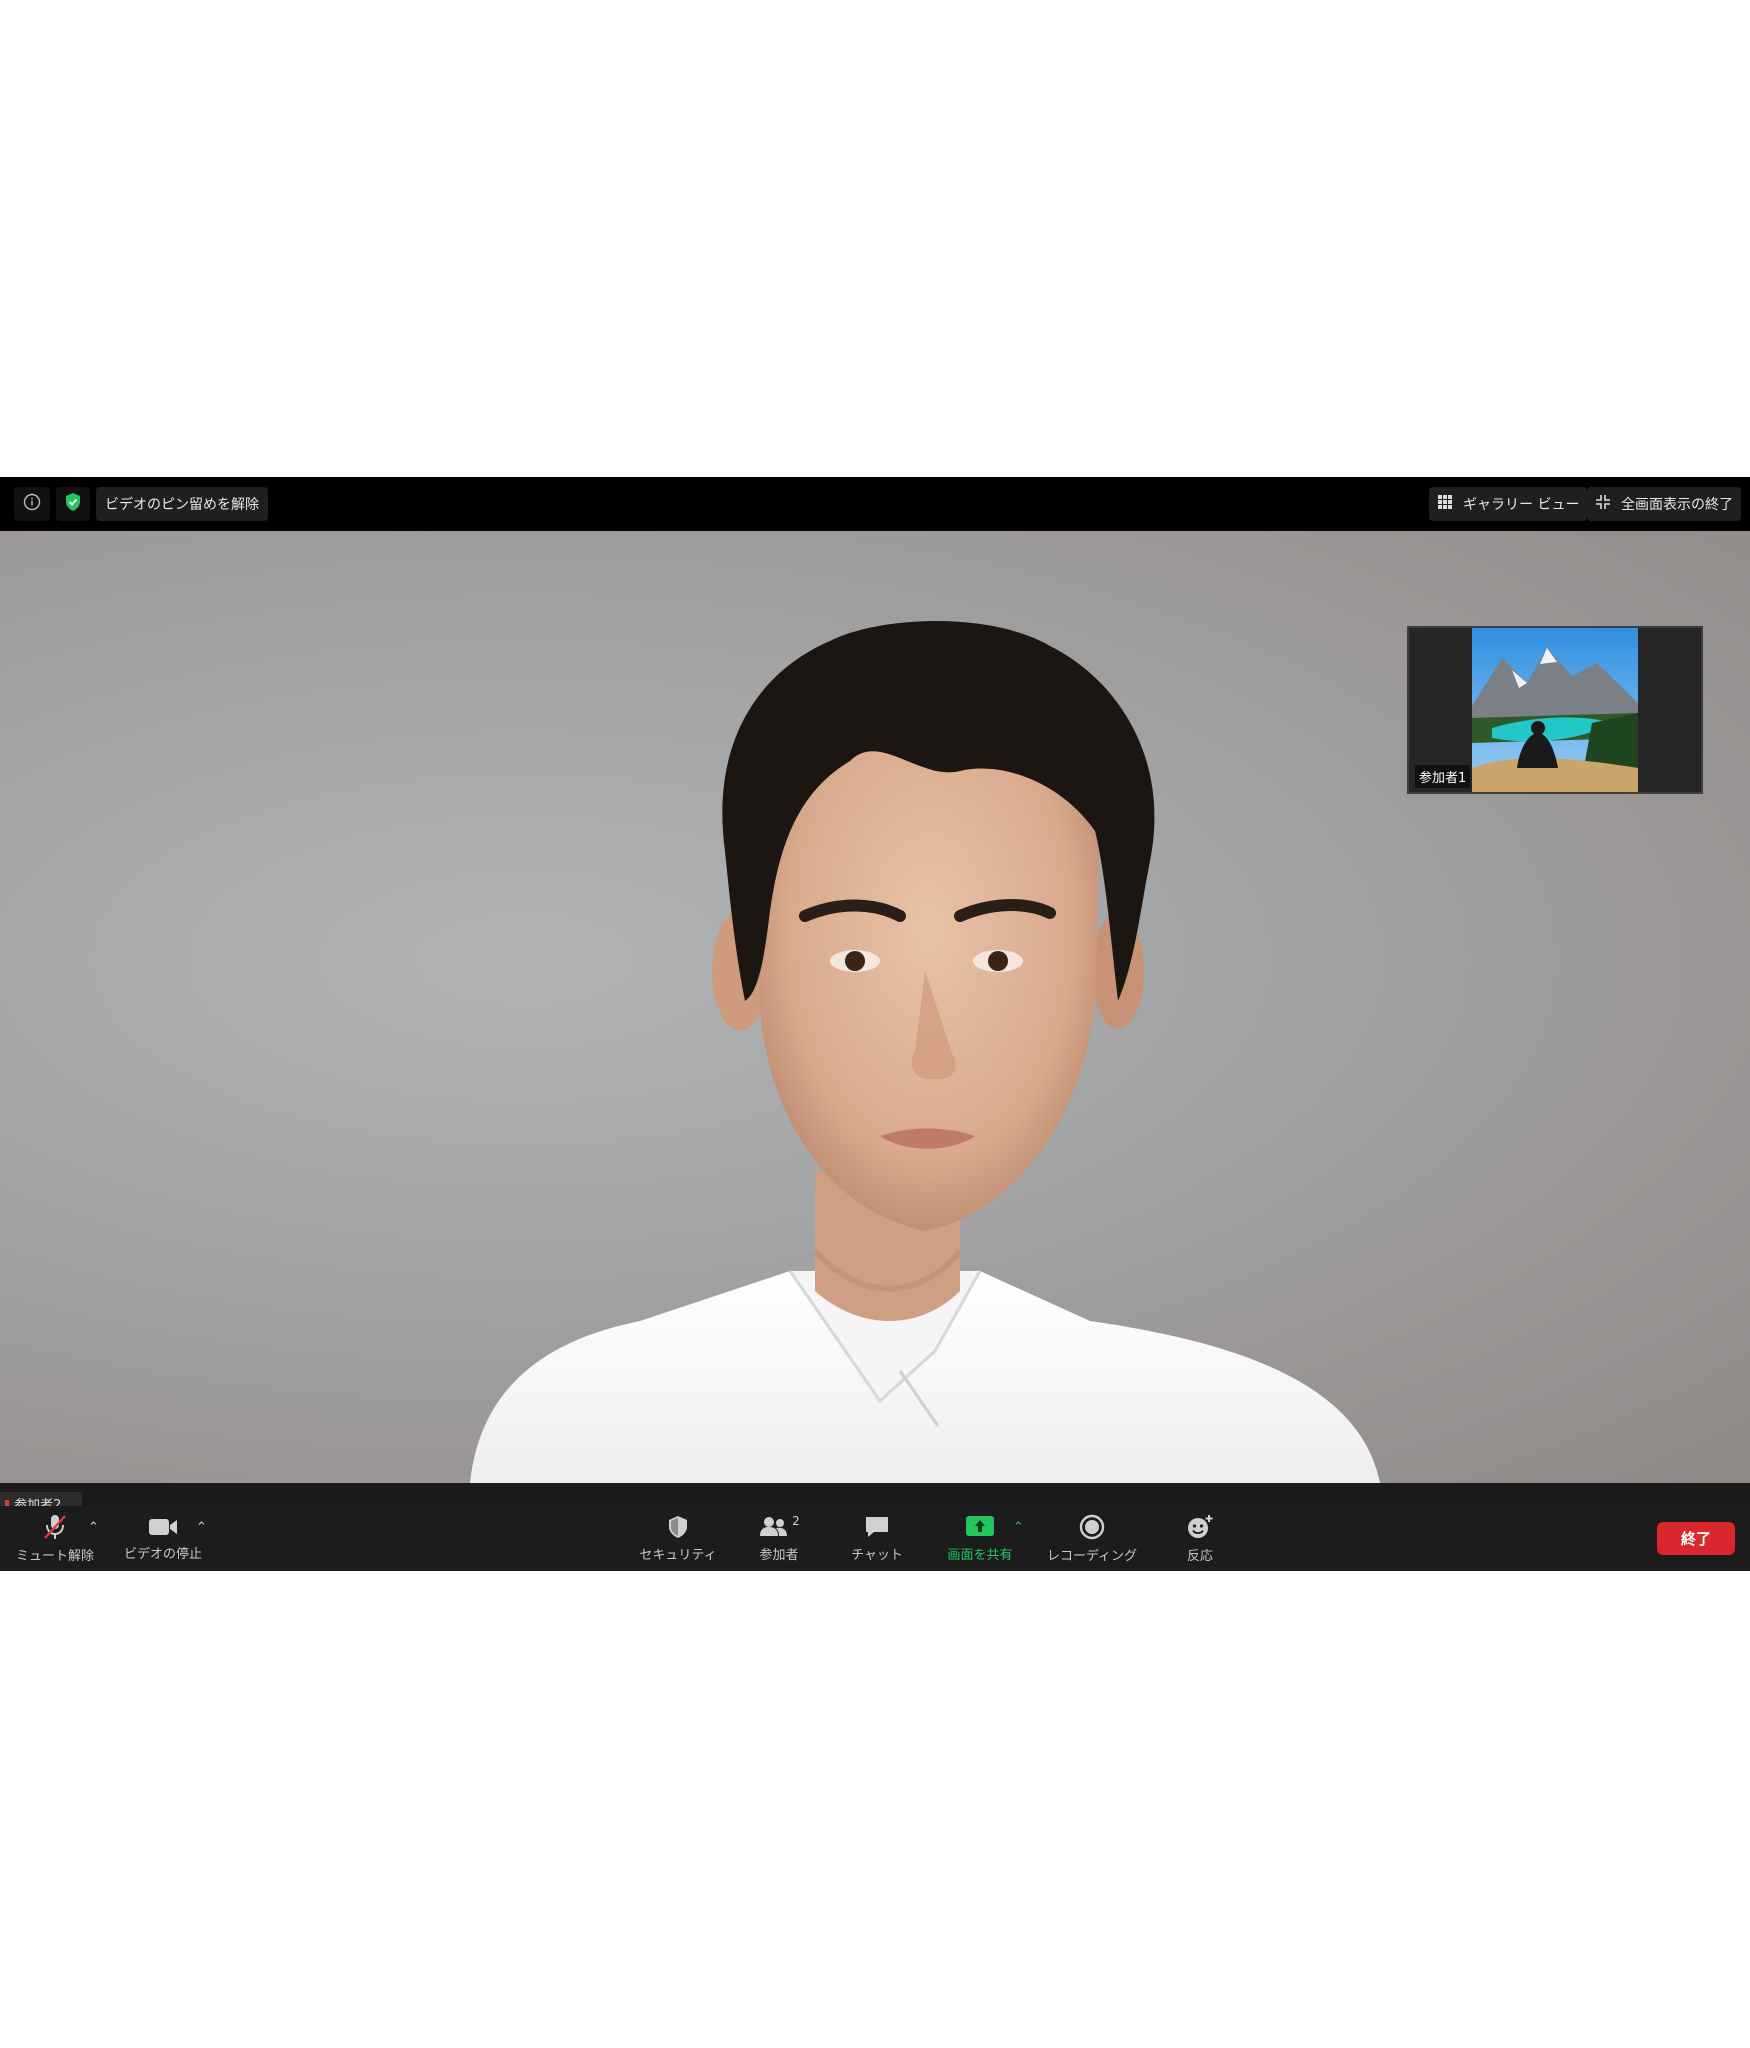  What do you see at coordinates (875, 504) in the screenshot?
I see `top-bar: ビデオのピン留めを解除 ギャラリー ビュー 全画面表示の終了` at bounding box center [875, 504].